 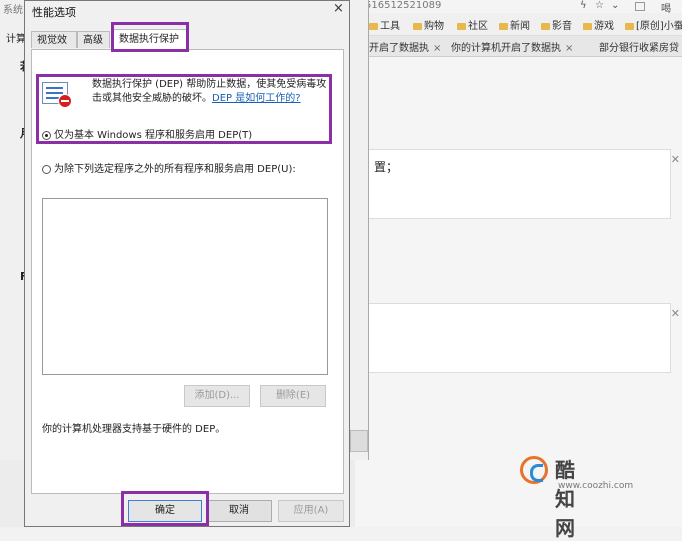 What do you see at coordinates (615, 5) in the screenshot?
I see `chevron-down-icon: ⌄` at bounding box center [615, 5].